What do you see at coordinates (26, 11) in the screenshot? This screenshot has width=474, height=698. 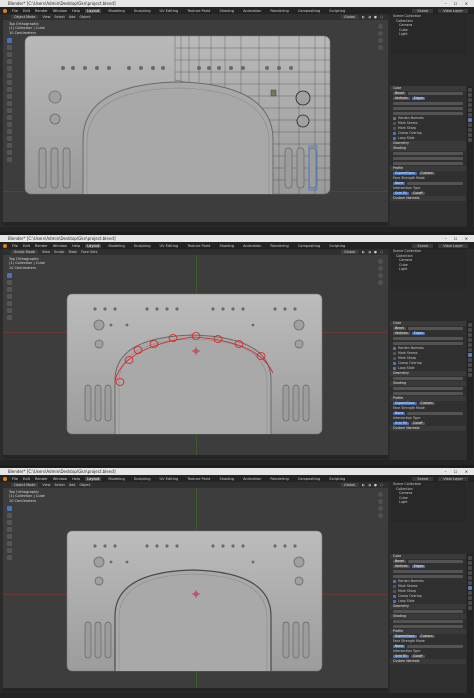 I see `menu-edit: Edit` at bounding box center [26, 11].